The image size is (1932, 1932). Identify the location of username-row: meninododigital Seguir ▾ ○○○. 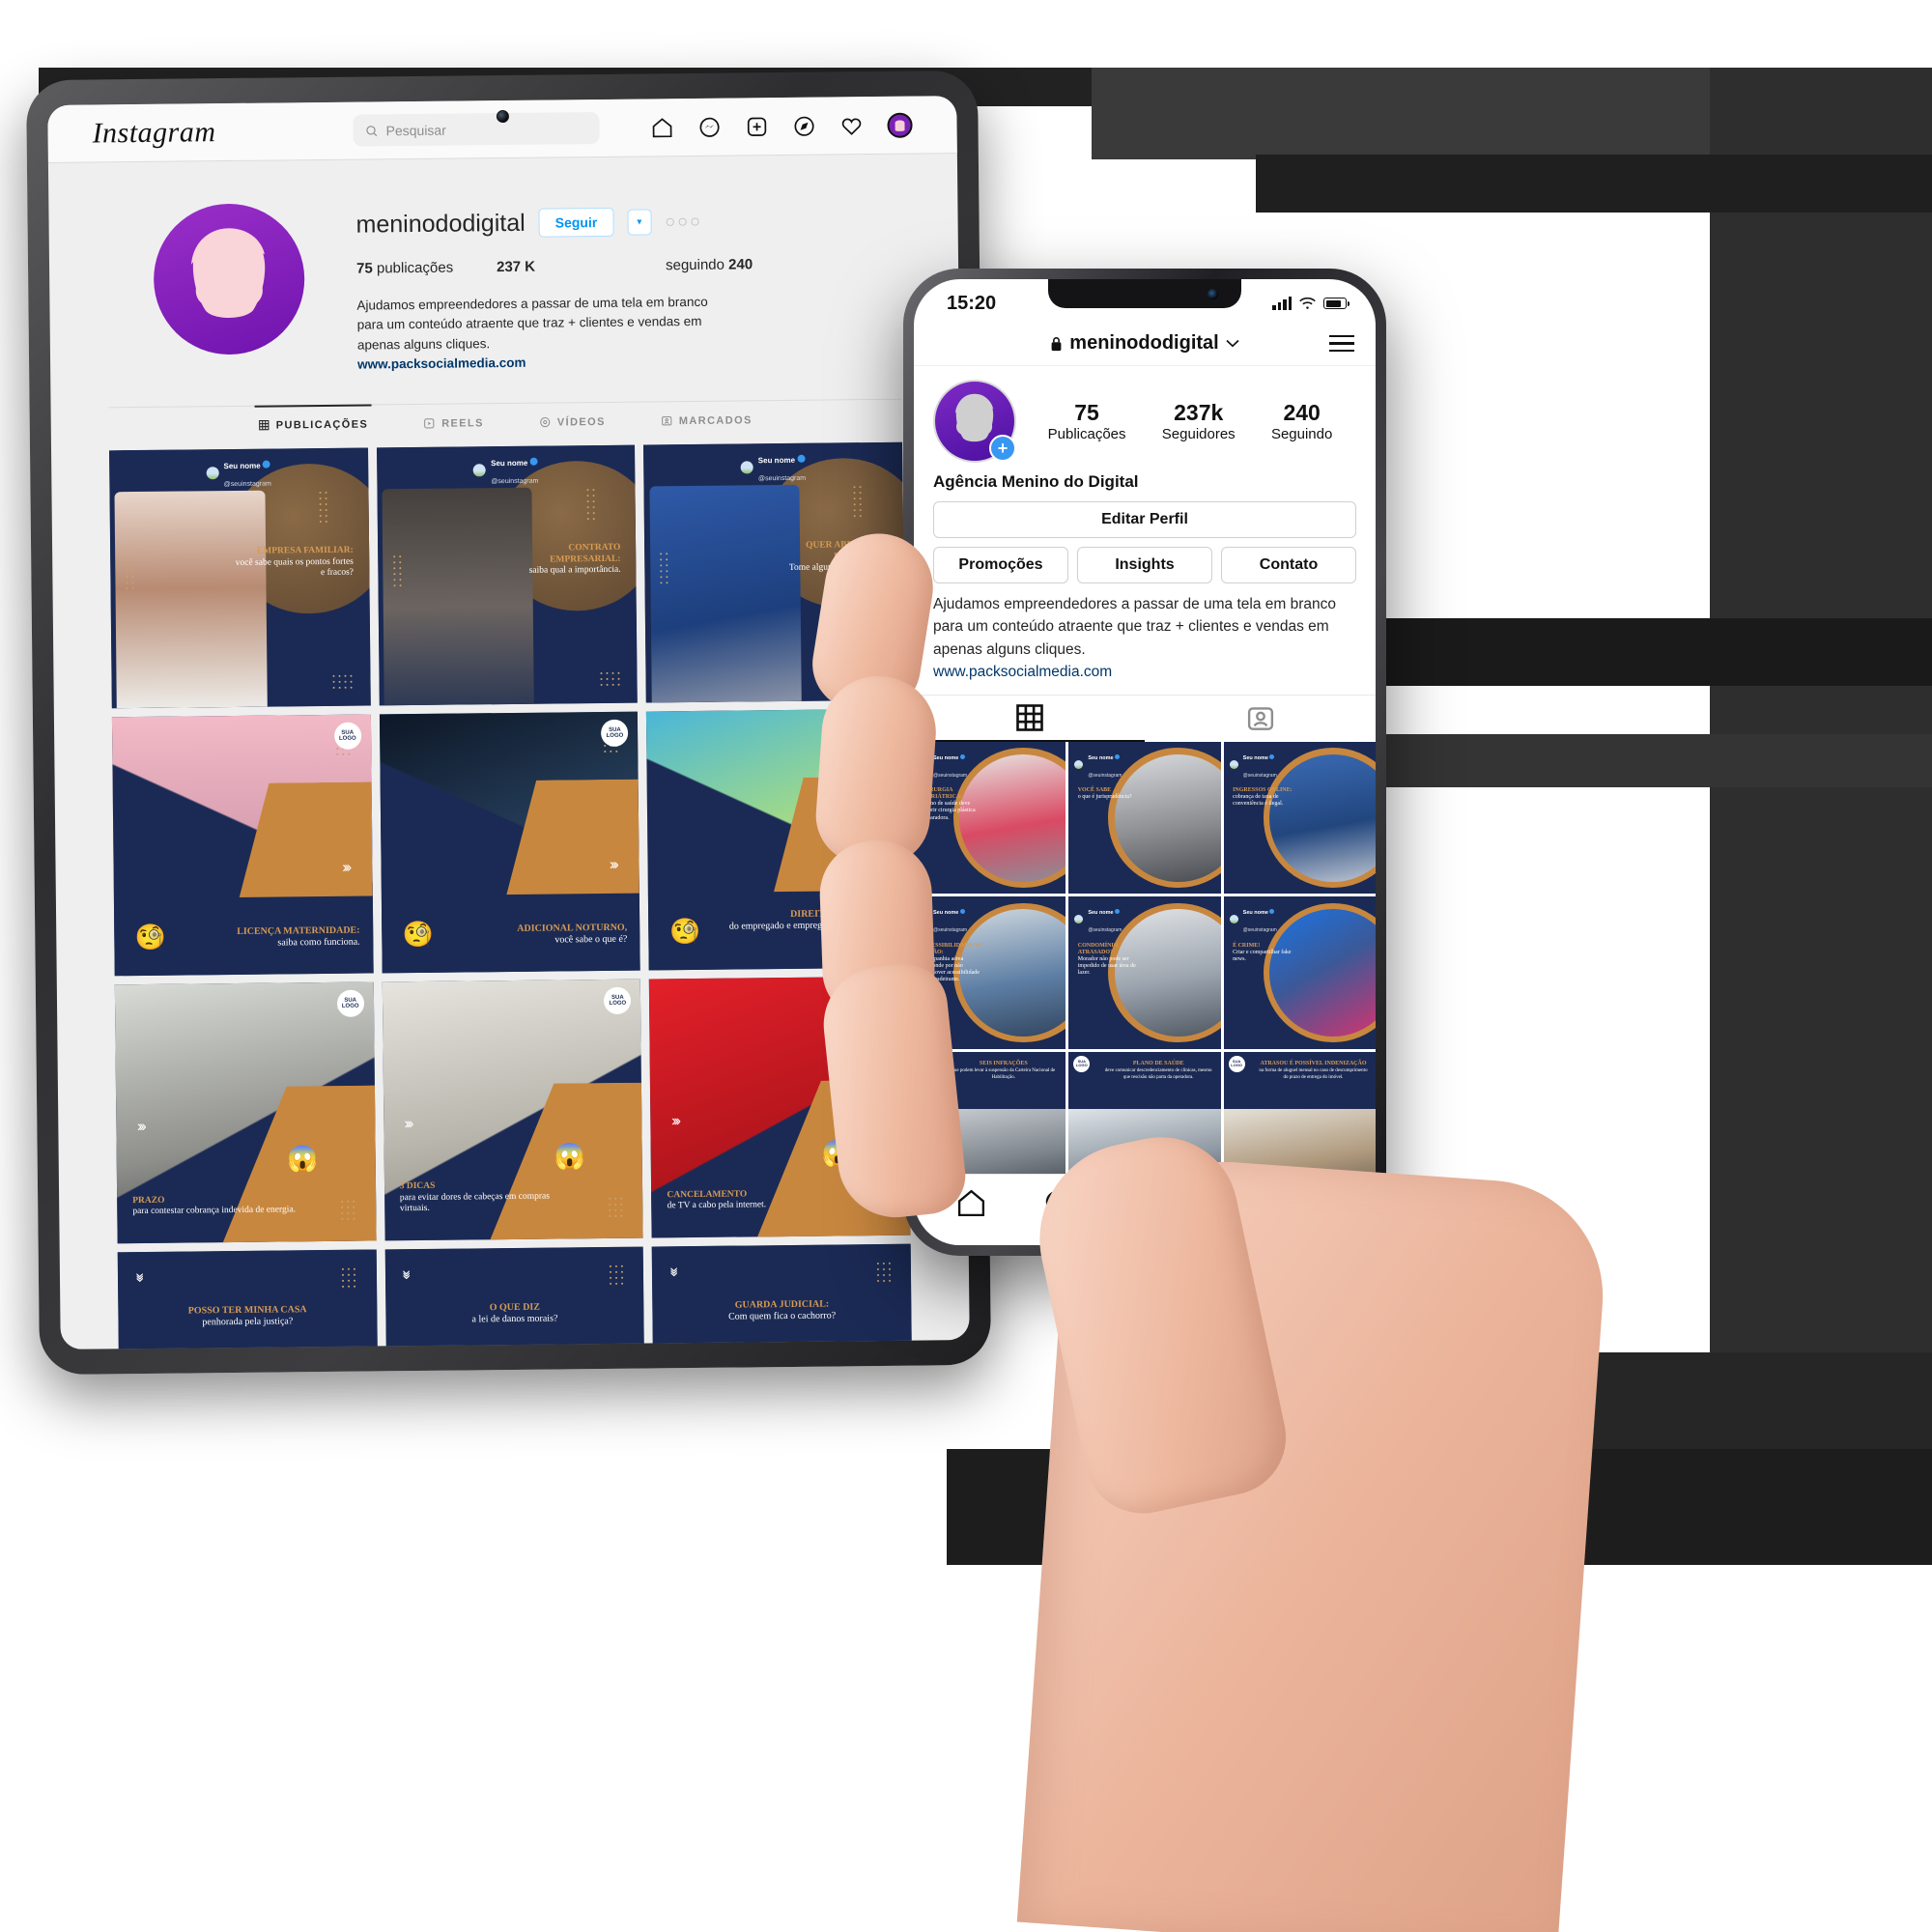
(627, 222).